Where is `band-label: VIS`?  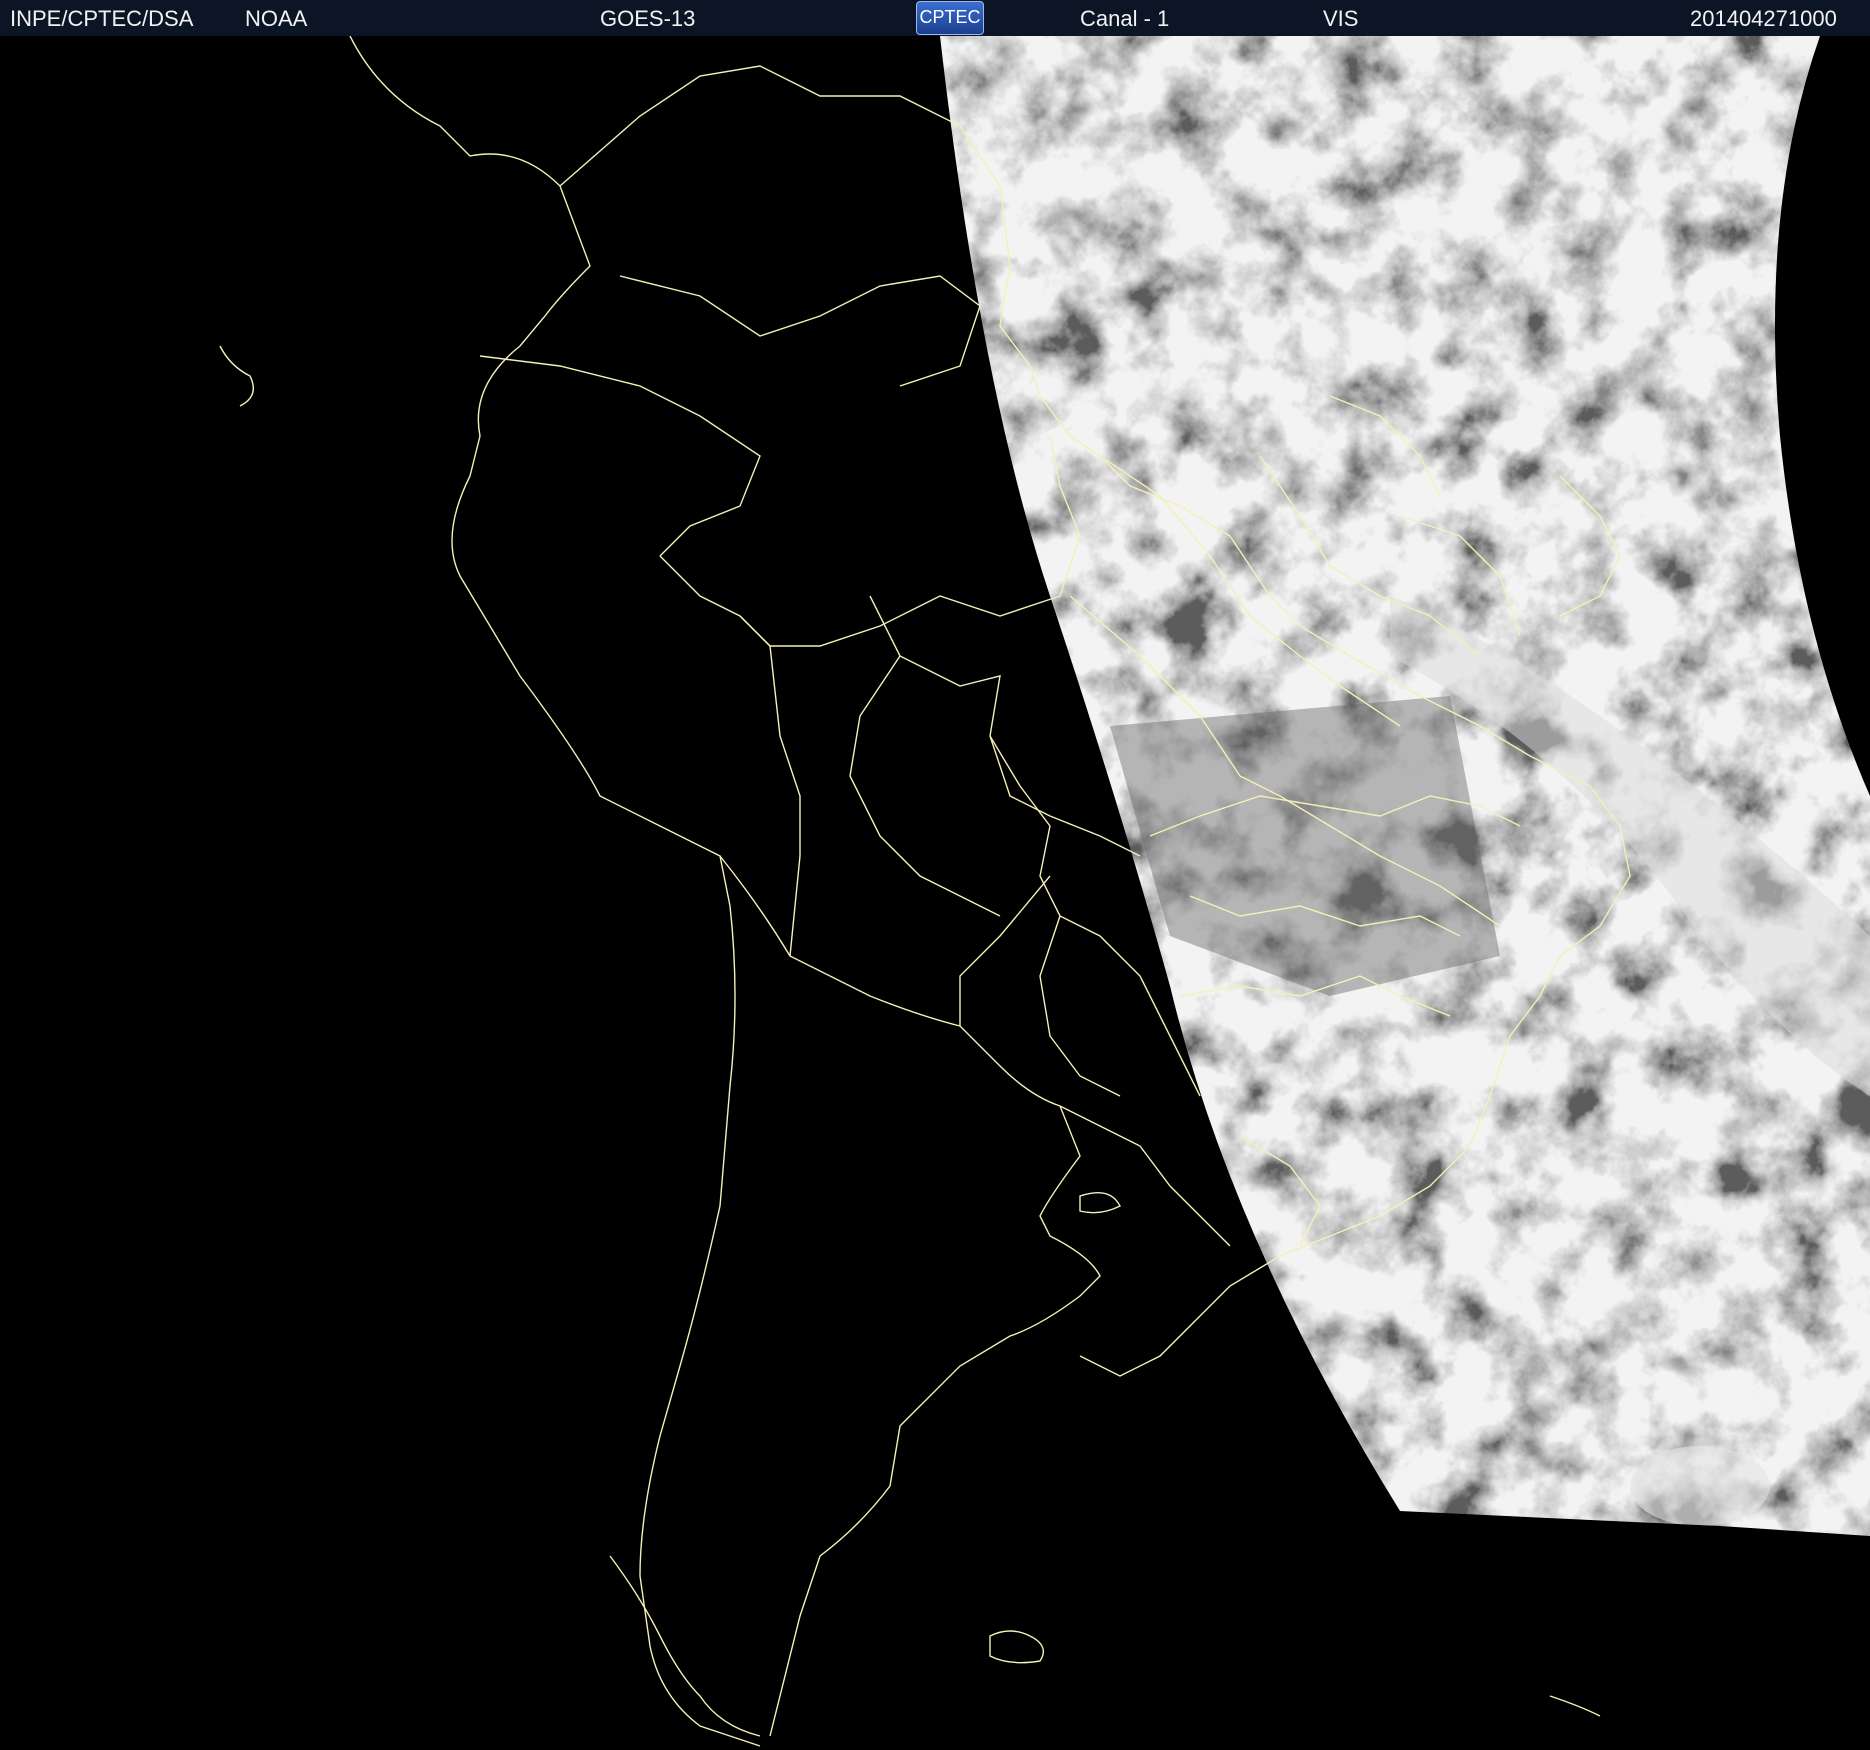 band-label: VIS is located at coordinates (1341, 18).